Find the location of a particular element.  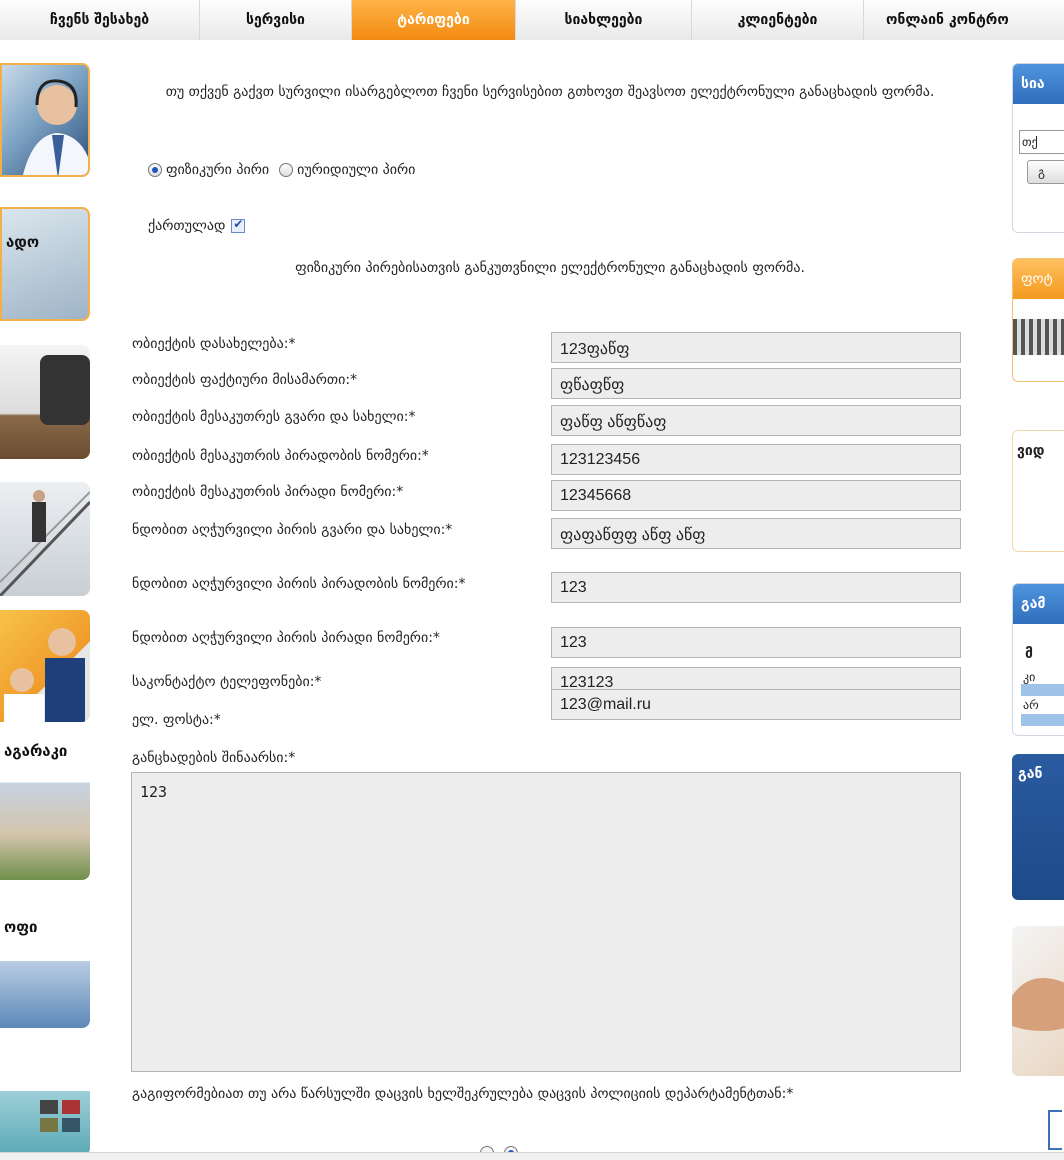

right-news-box: გან is located at coordinates (1038, 827).